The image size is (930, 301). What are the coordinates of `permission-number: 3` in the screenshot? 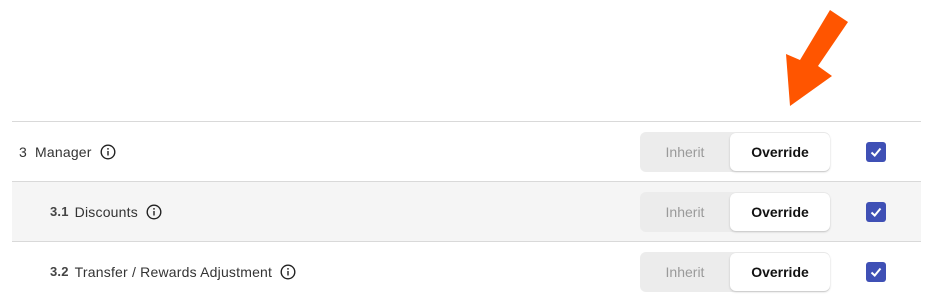 It's located at (23, 151).